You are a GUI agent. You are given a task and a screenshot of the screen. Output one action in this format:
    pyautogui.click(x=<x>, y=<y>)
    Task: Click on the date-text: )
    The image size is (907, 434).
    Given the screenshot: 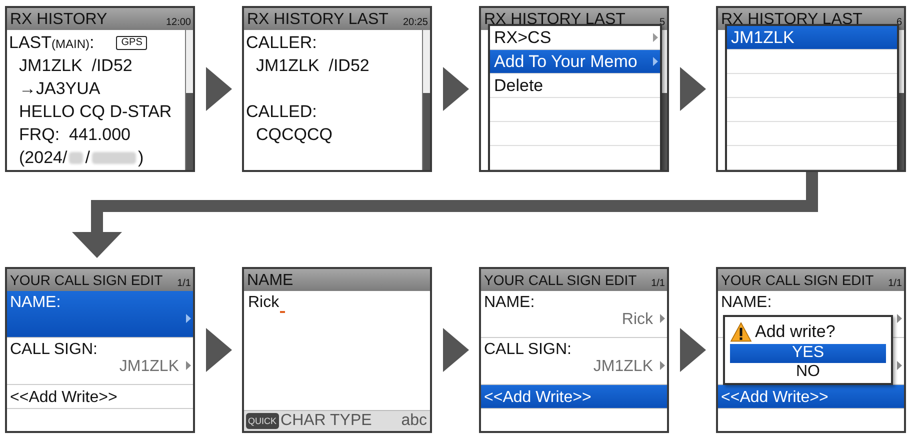 What is the action you would take?
    pyautogui.click(x=141, y=158)
    